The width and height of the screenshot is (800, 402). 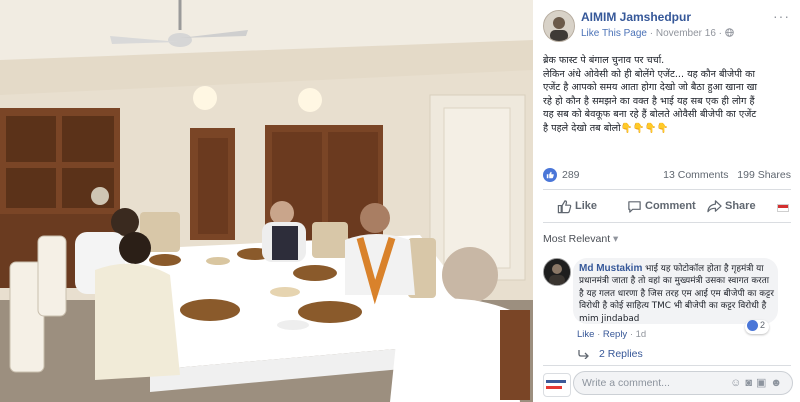 What do you see at coordinates (586, 206) in the screenshot?
I see `like-button-label: Like` at bounding box center [586, 206].